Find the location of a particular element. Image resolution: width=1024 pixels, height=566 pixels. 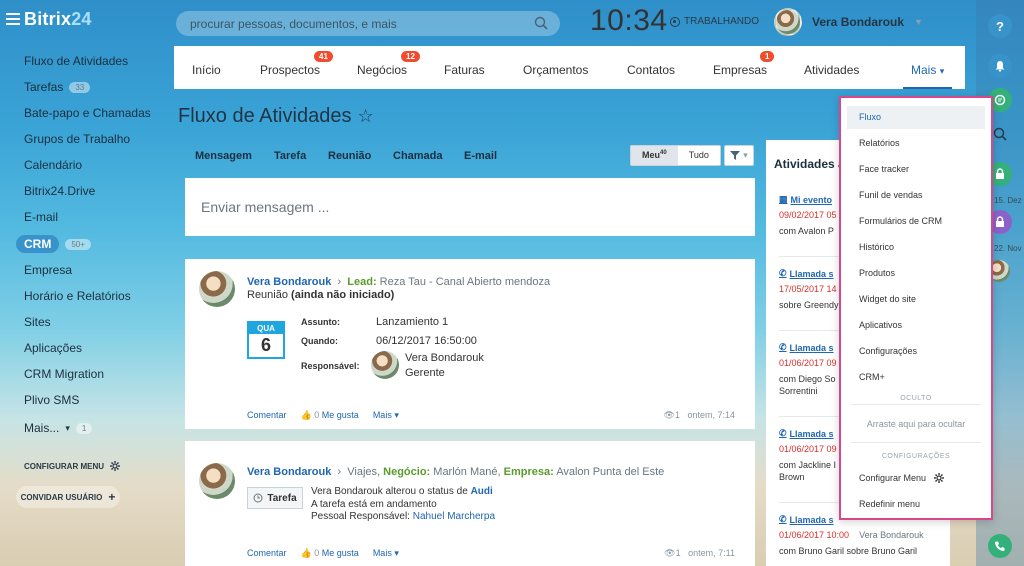

tab-atividades: Atividades is located at coordinates (831, 70).